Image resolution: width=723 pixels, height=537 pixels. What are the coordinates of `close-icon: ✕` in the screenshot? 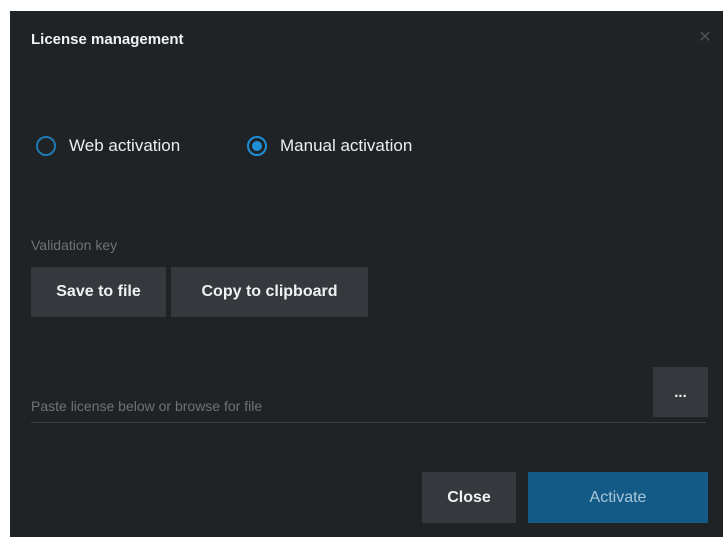 It's located at (705, 38).